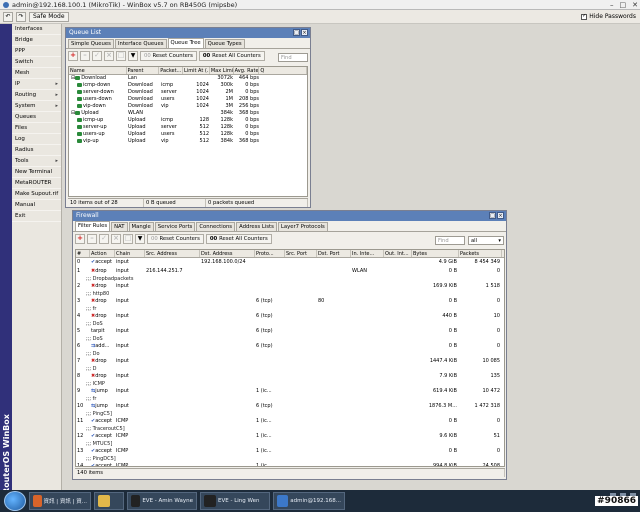  What do you see at coordinates (612, 5) in the screenshot?
I see `minimize-icon: –` at bounding box center [612, 5].